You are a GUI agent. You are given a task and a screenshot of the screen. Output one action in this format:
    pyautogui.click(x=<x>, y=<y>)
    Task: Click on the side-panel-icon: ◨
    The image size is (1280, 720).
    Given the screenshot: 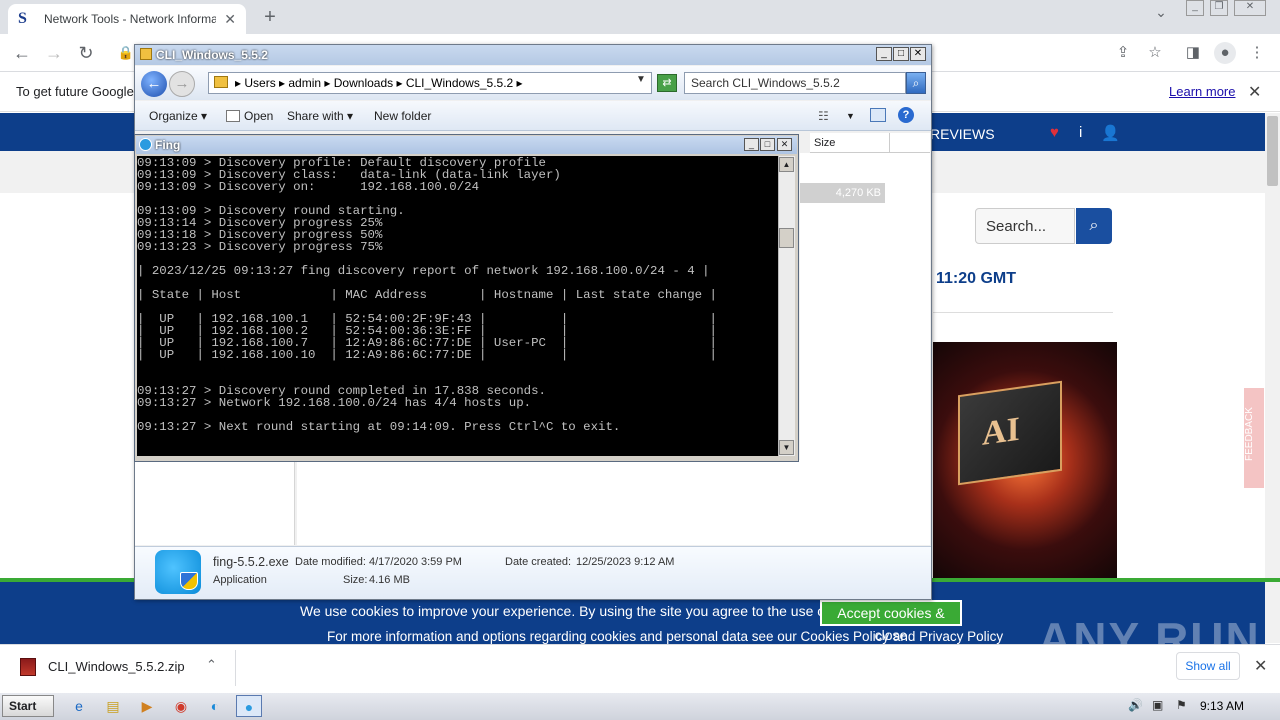 What is the action you would take?
    pyautogui.click(x=1193, y=53)
    